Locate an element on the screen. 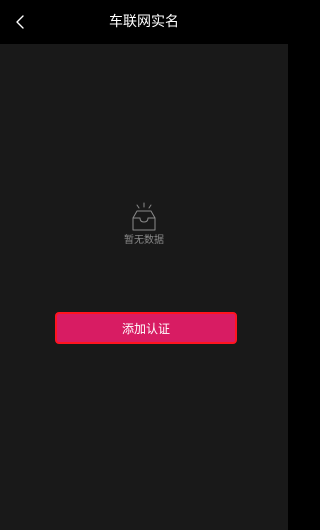 The image size is (320, 530). empty-state: 暂无数据 is located at coordinates (144, 224).